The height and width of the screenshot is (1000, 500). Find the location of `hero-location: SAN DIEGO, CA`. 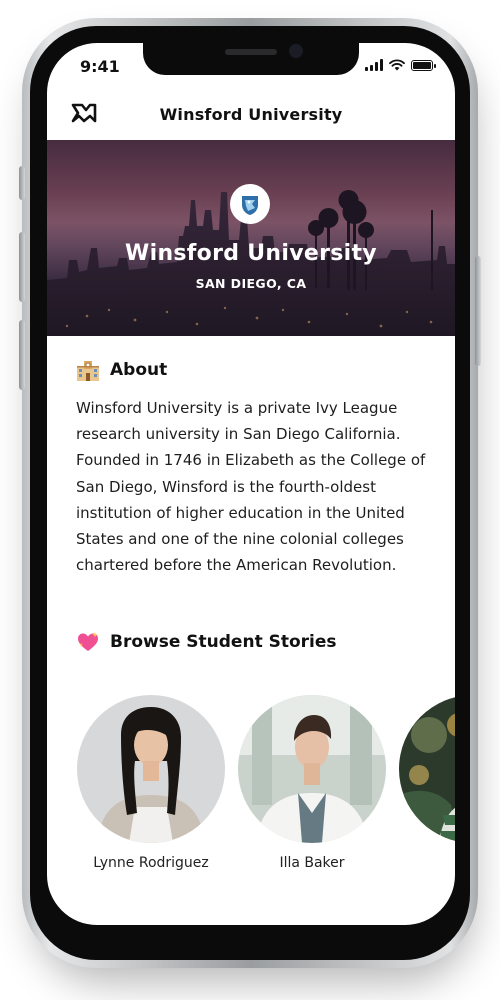

hero-location: SAN DIEGO, CA is located at coordinates (251, 283).